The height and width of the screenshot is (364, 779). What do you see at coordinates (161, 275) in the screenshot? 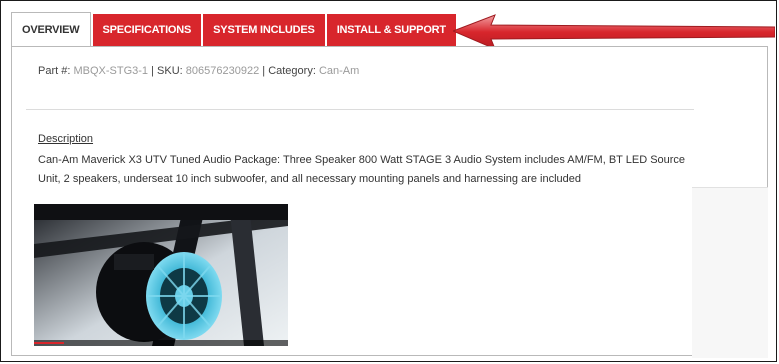
I see `video-thumbnail` at bounding box center [161, 275].